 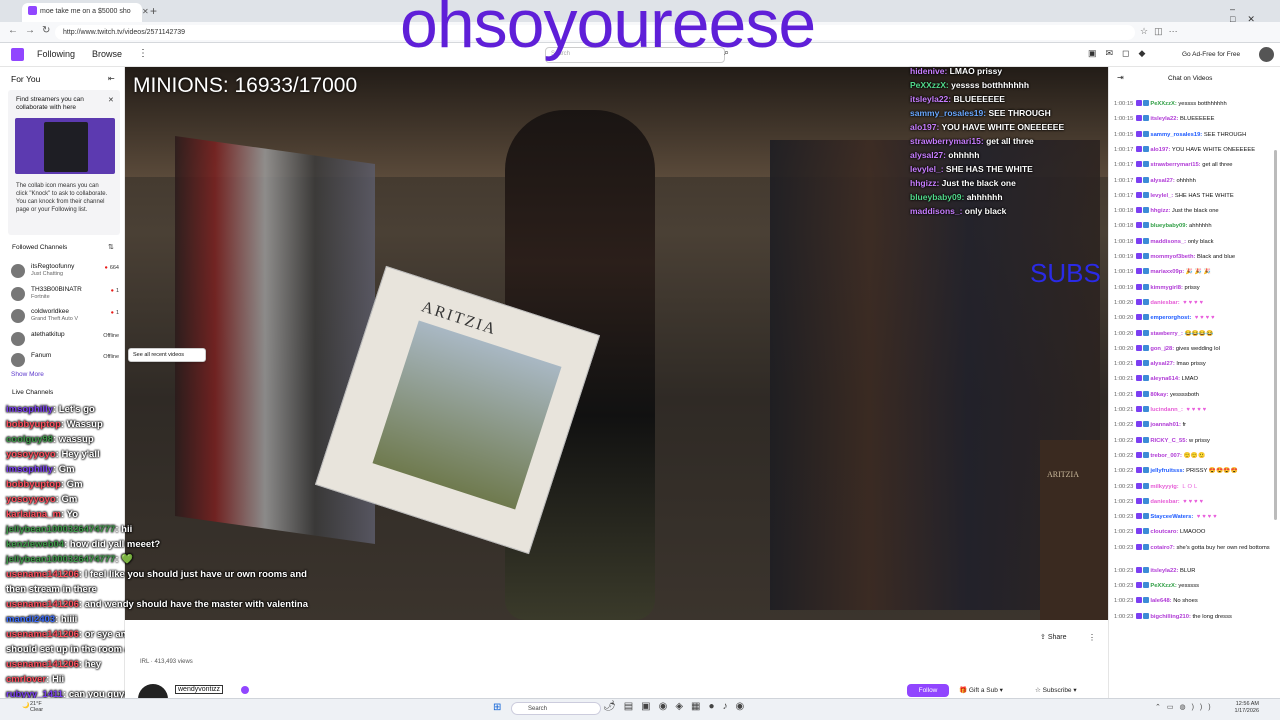 I want to click on windows-start-icon: ⊞, so click(x=497, y=707).